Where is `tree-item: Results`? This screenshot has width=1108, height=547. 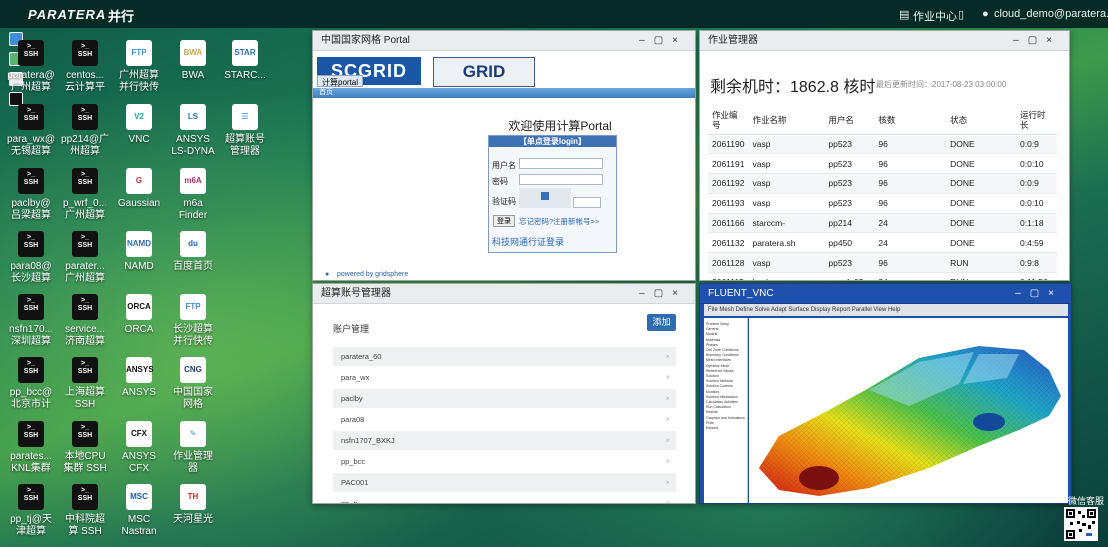 tree-item: Results is located at coordinates (712, 412).